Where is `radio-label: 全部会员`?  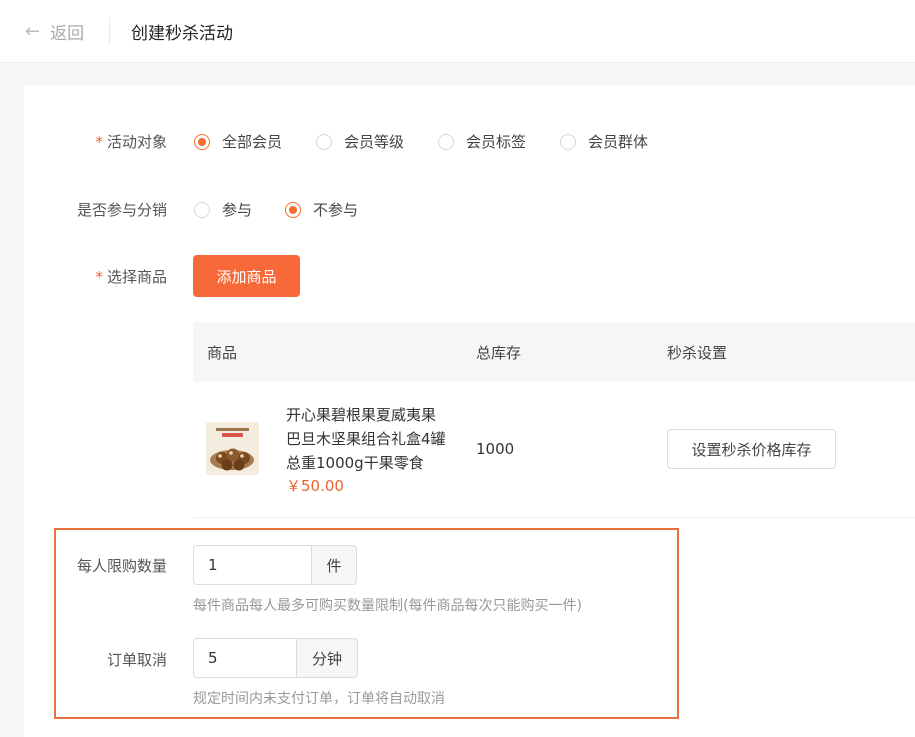
radio-label: 全部会员 is located at coordinates (252, 142).